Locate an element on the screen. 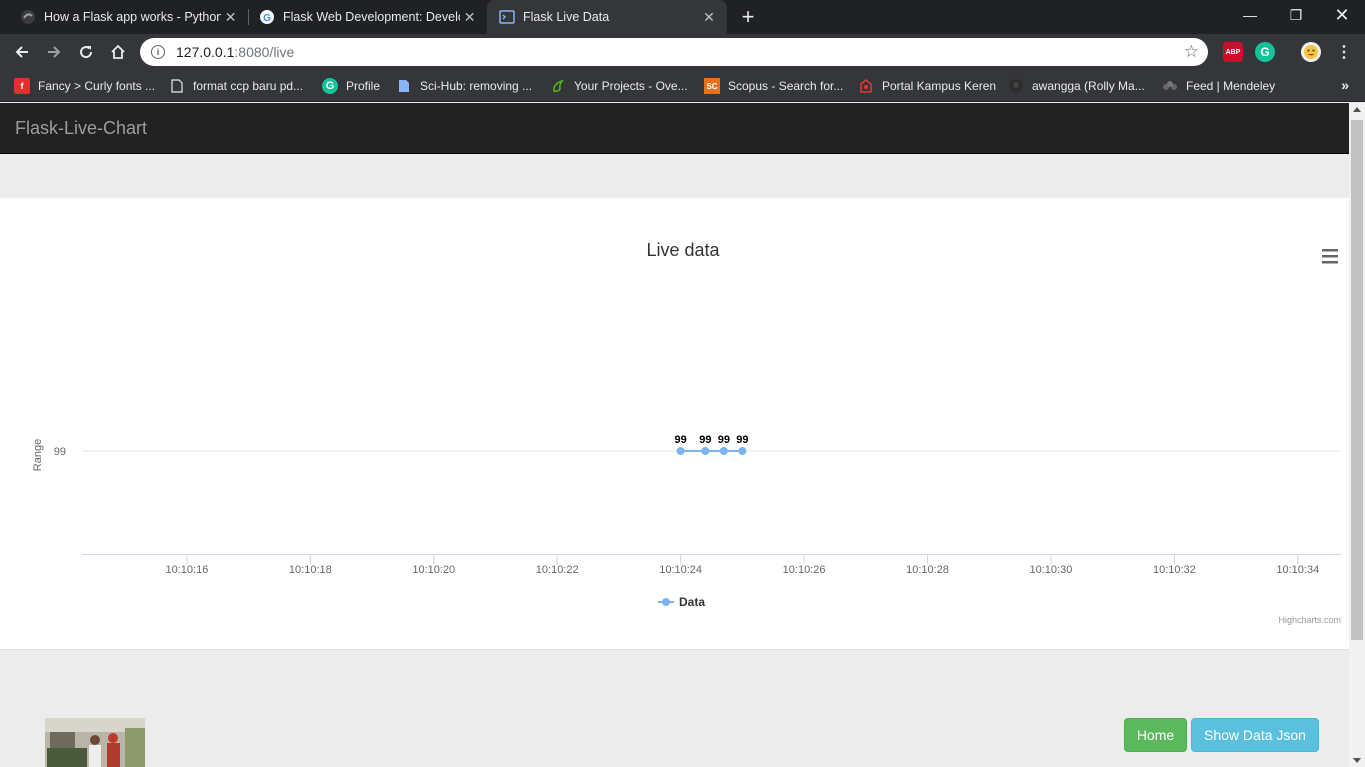  tab-title: Flask Web Development: Develop is located at coordinates (372, 17).